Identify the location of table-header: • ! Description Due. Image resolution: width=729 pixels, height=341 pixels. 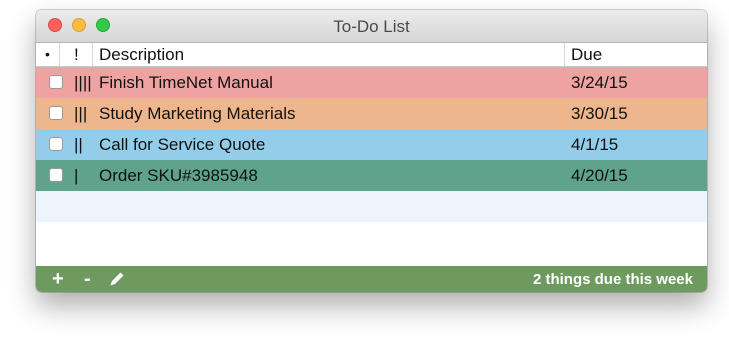
(371, 55).